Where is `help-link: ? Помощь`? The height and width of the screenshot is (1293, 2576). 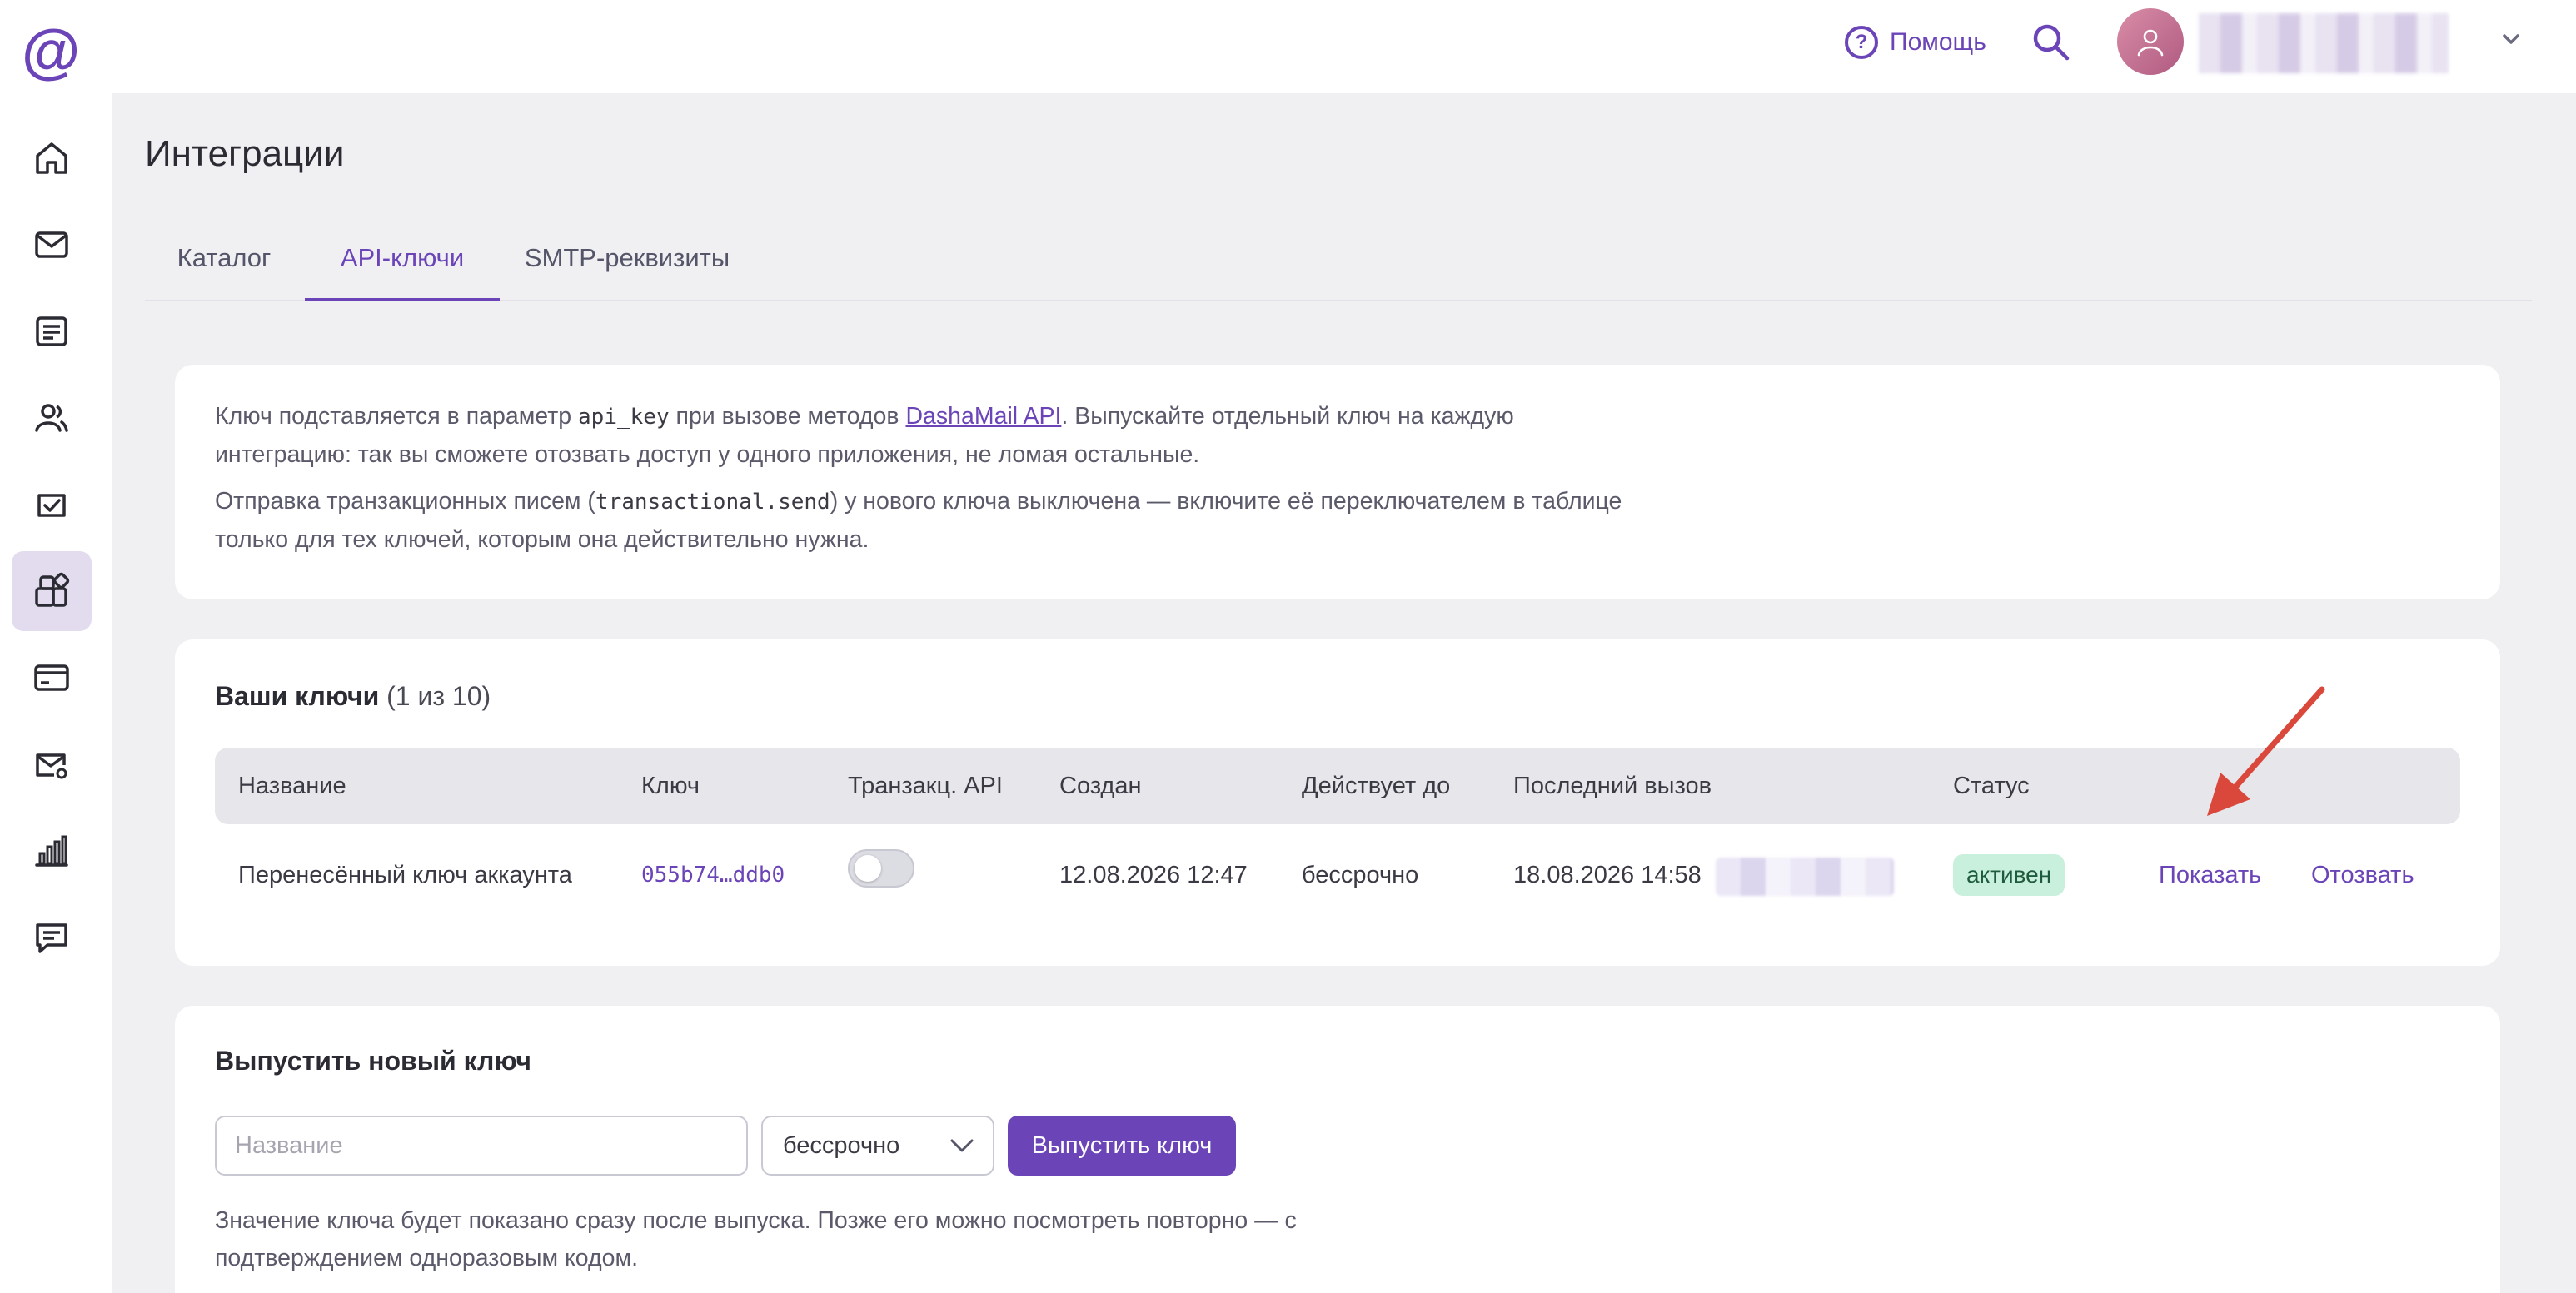 help-link: ? Помощь is located at coordinates (1915, 42).